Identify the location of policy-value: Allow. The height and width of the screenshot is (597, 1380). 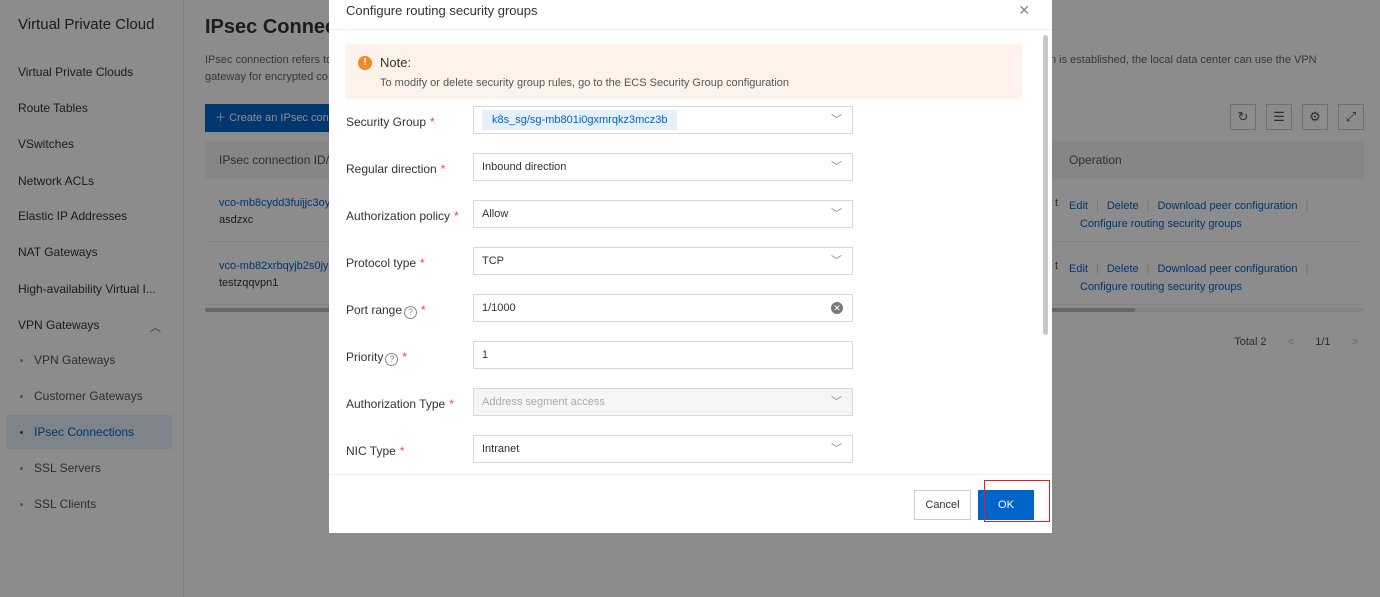
(495, 214).